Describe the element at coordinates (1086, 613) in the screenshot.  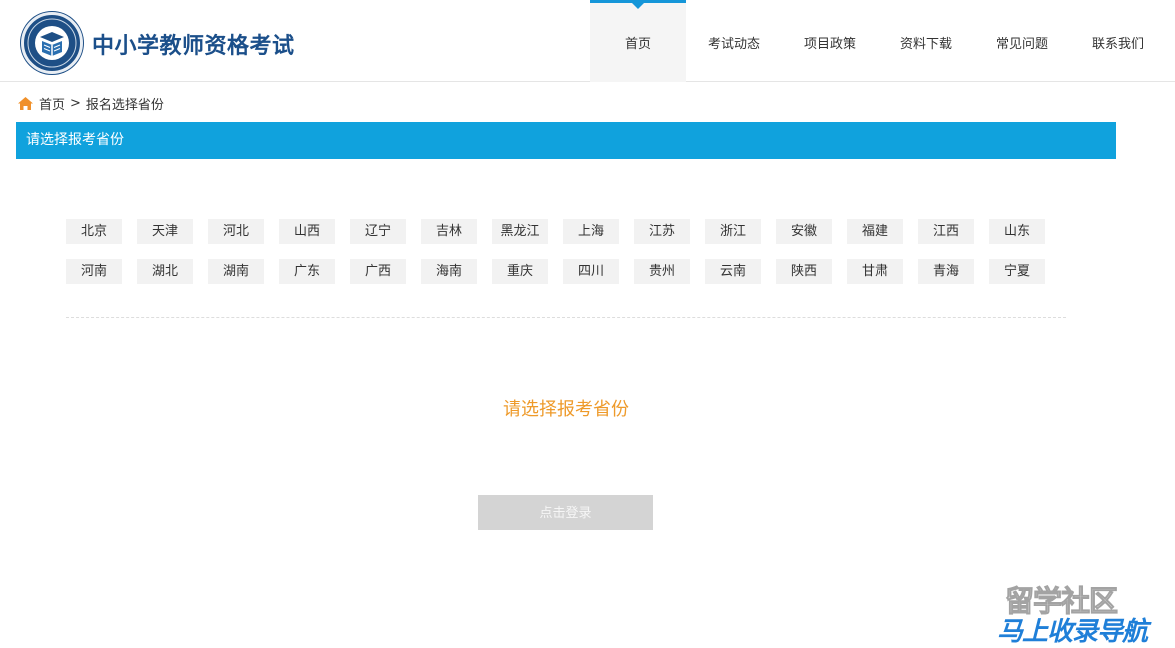
I see `watermark-logo: 留学社区 马上收录导航` at that location.